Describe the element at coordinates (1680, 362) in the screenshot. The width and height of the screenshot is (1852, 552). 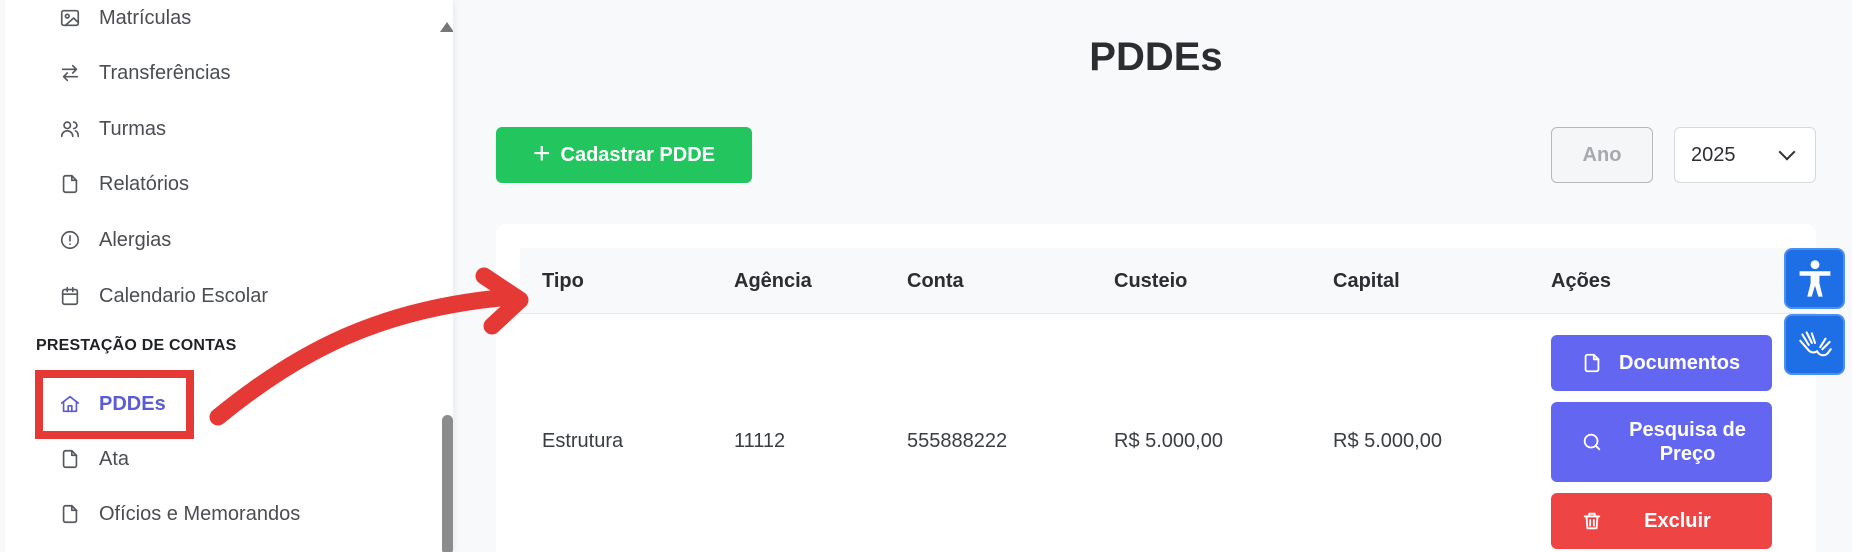
I see `documents-label: Documentos` at that location.